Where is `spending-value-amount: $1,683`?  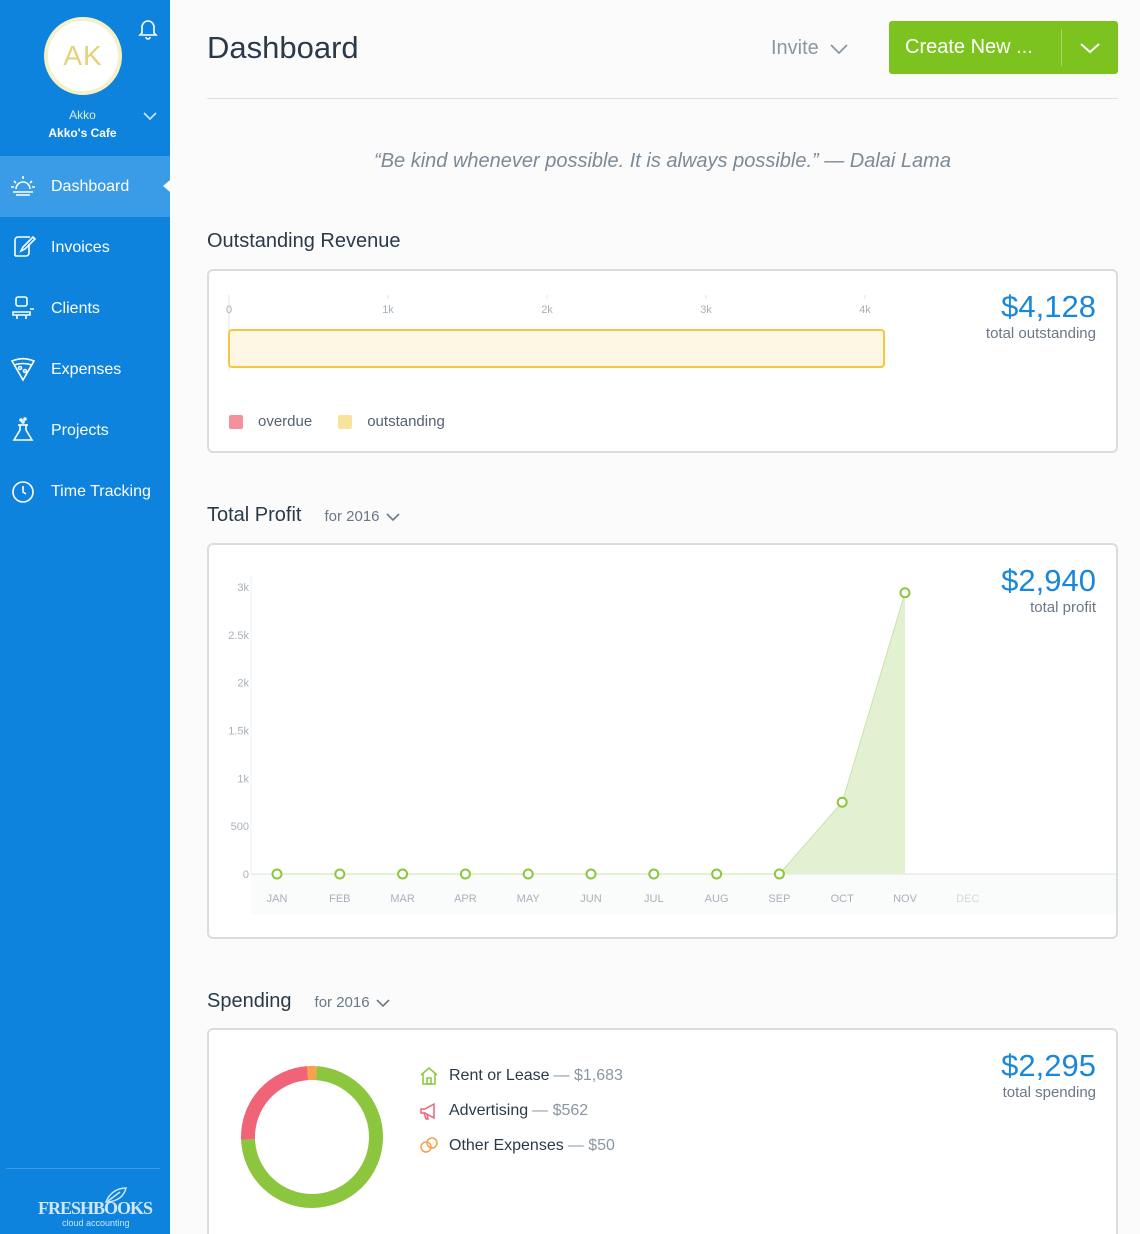
spending-value-amount: $1,683 is located at coordinates (598, 1075).